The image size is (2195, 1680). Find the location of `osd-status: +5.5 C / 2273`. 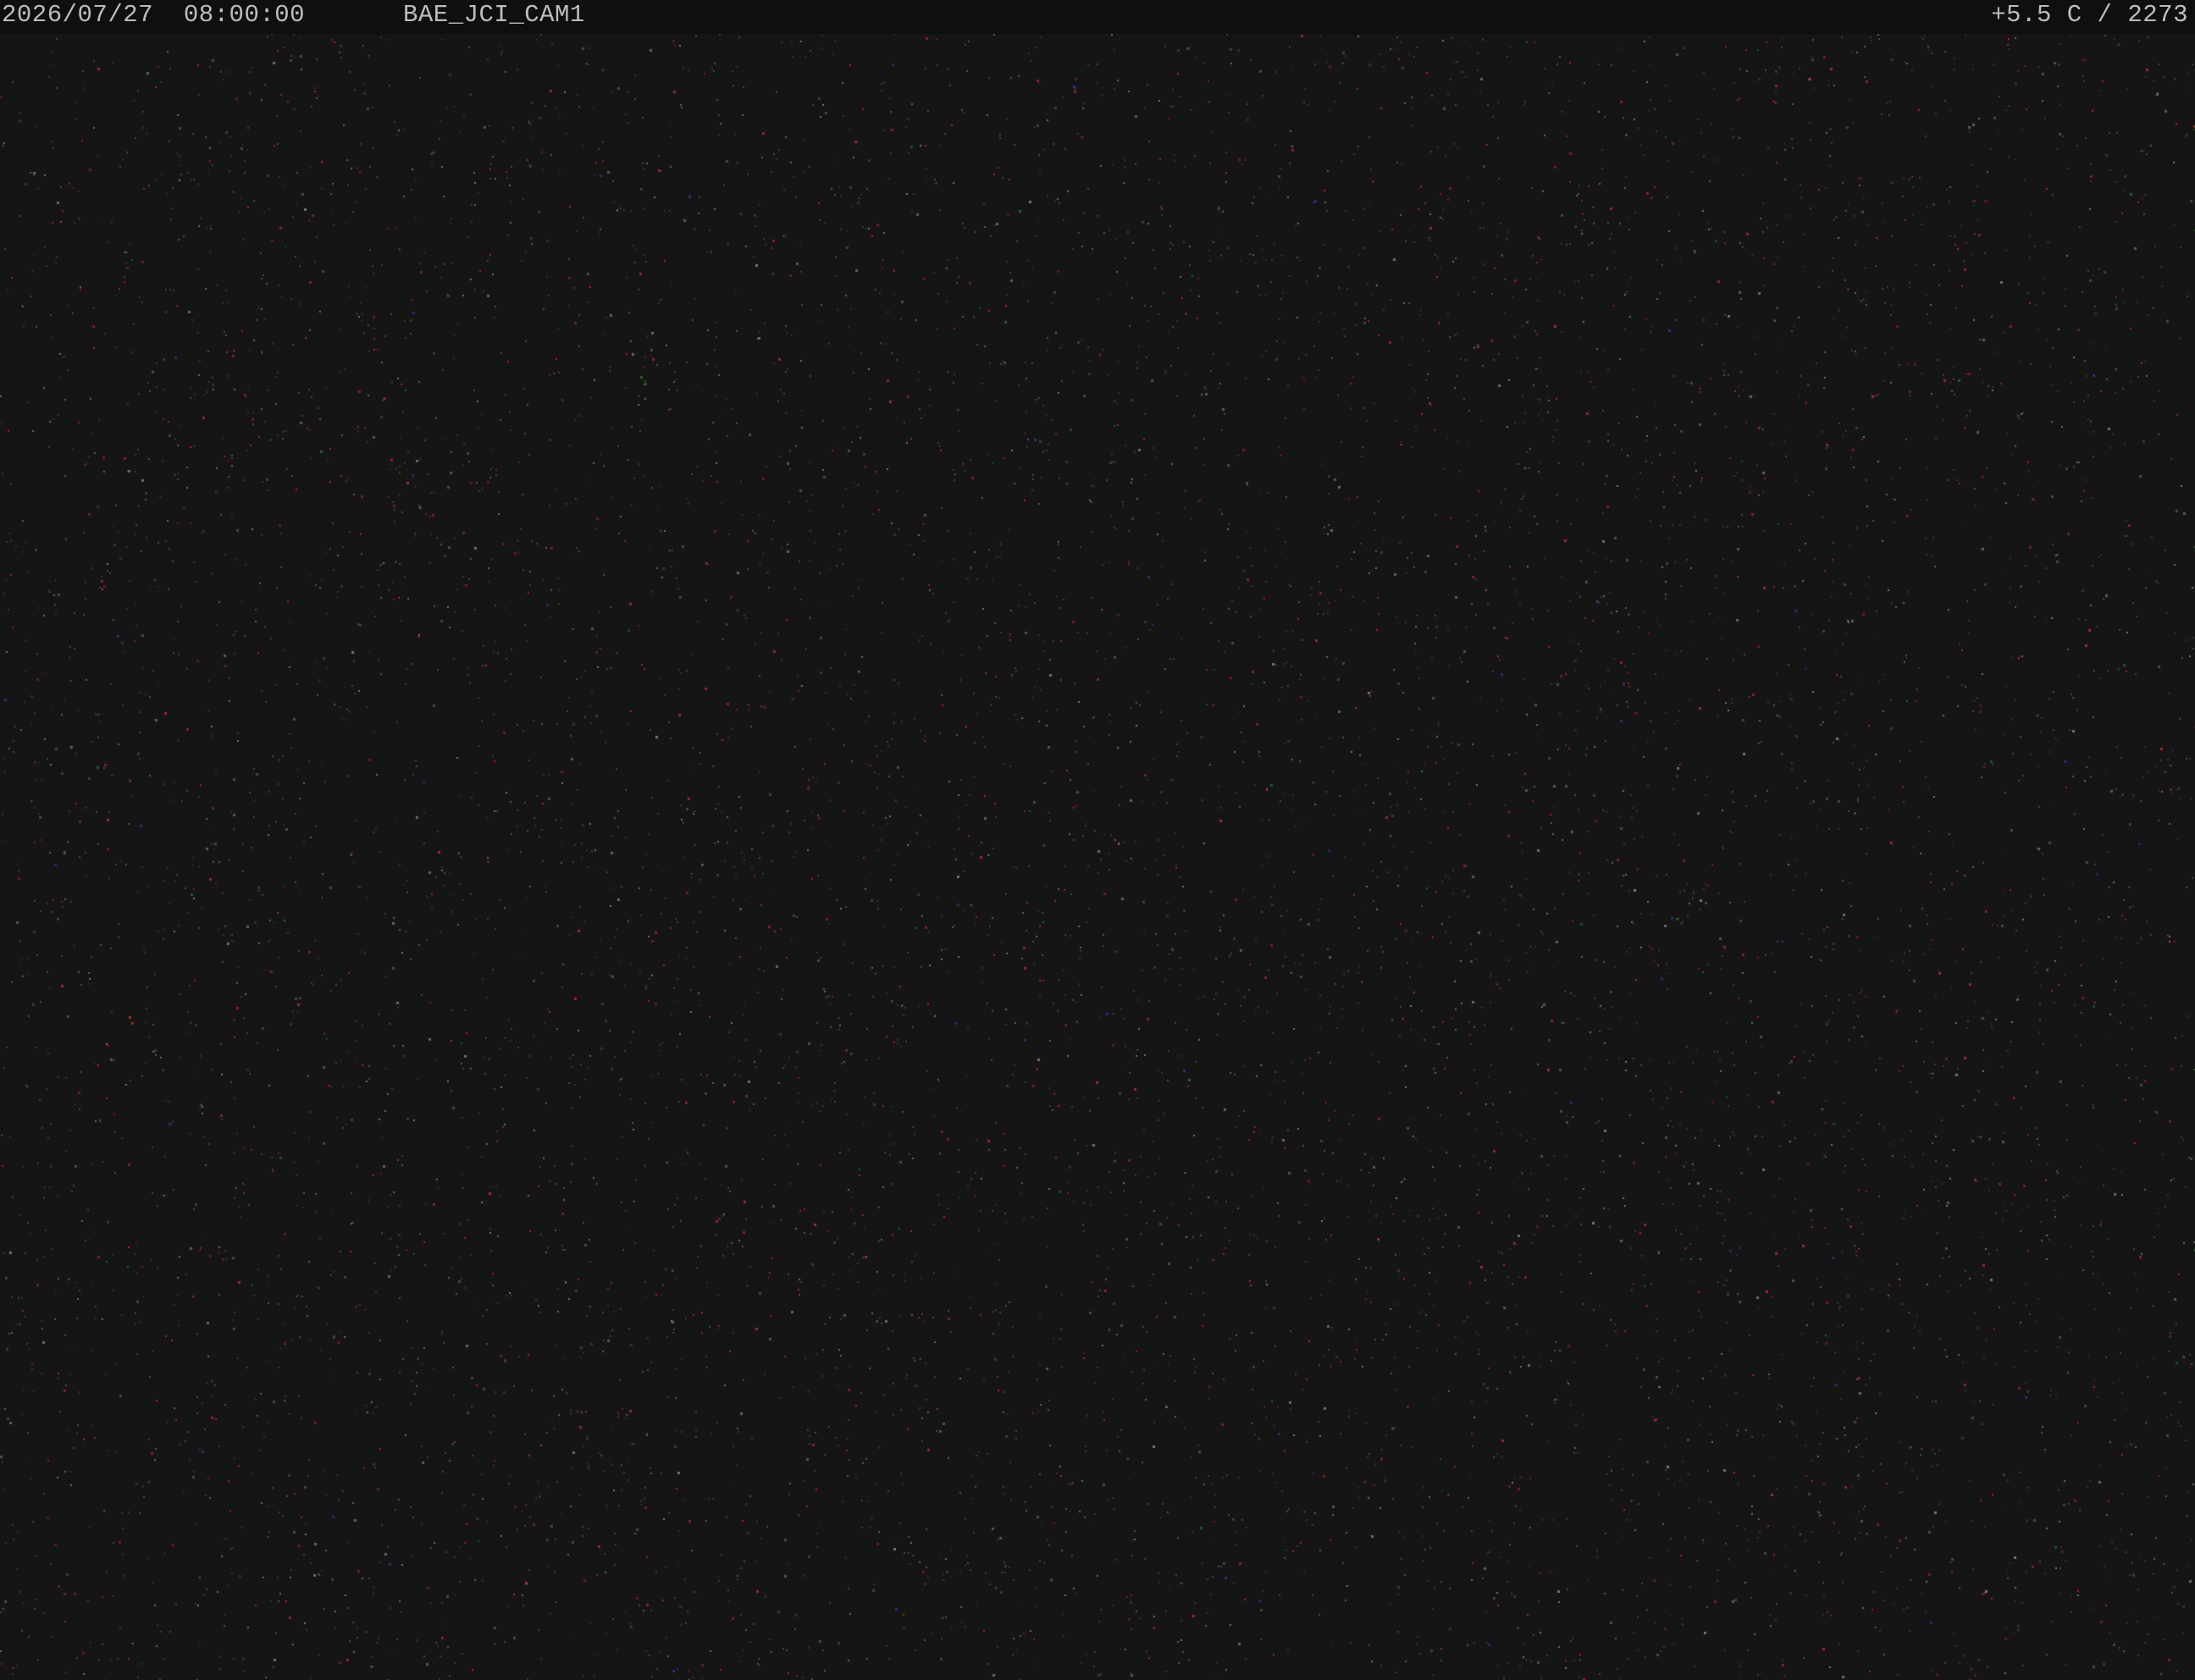

osd-status: +5.5 C / 2273 is located at coordinates (2089, 15).